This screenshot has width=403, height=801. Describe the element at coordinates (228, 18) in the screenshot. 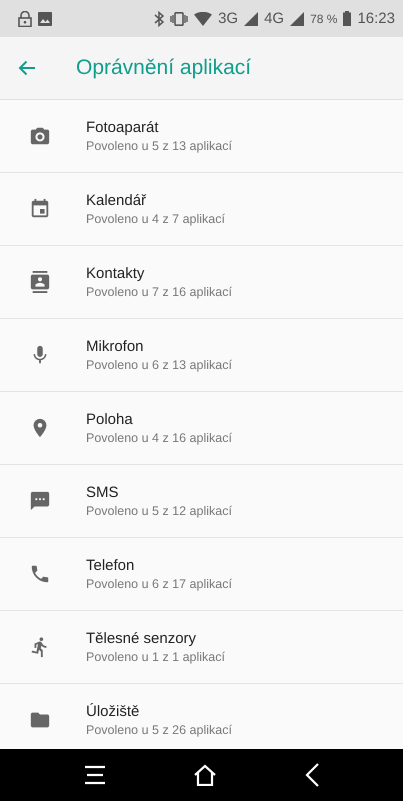

I see `network-type: 3G` at that location.